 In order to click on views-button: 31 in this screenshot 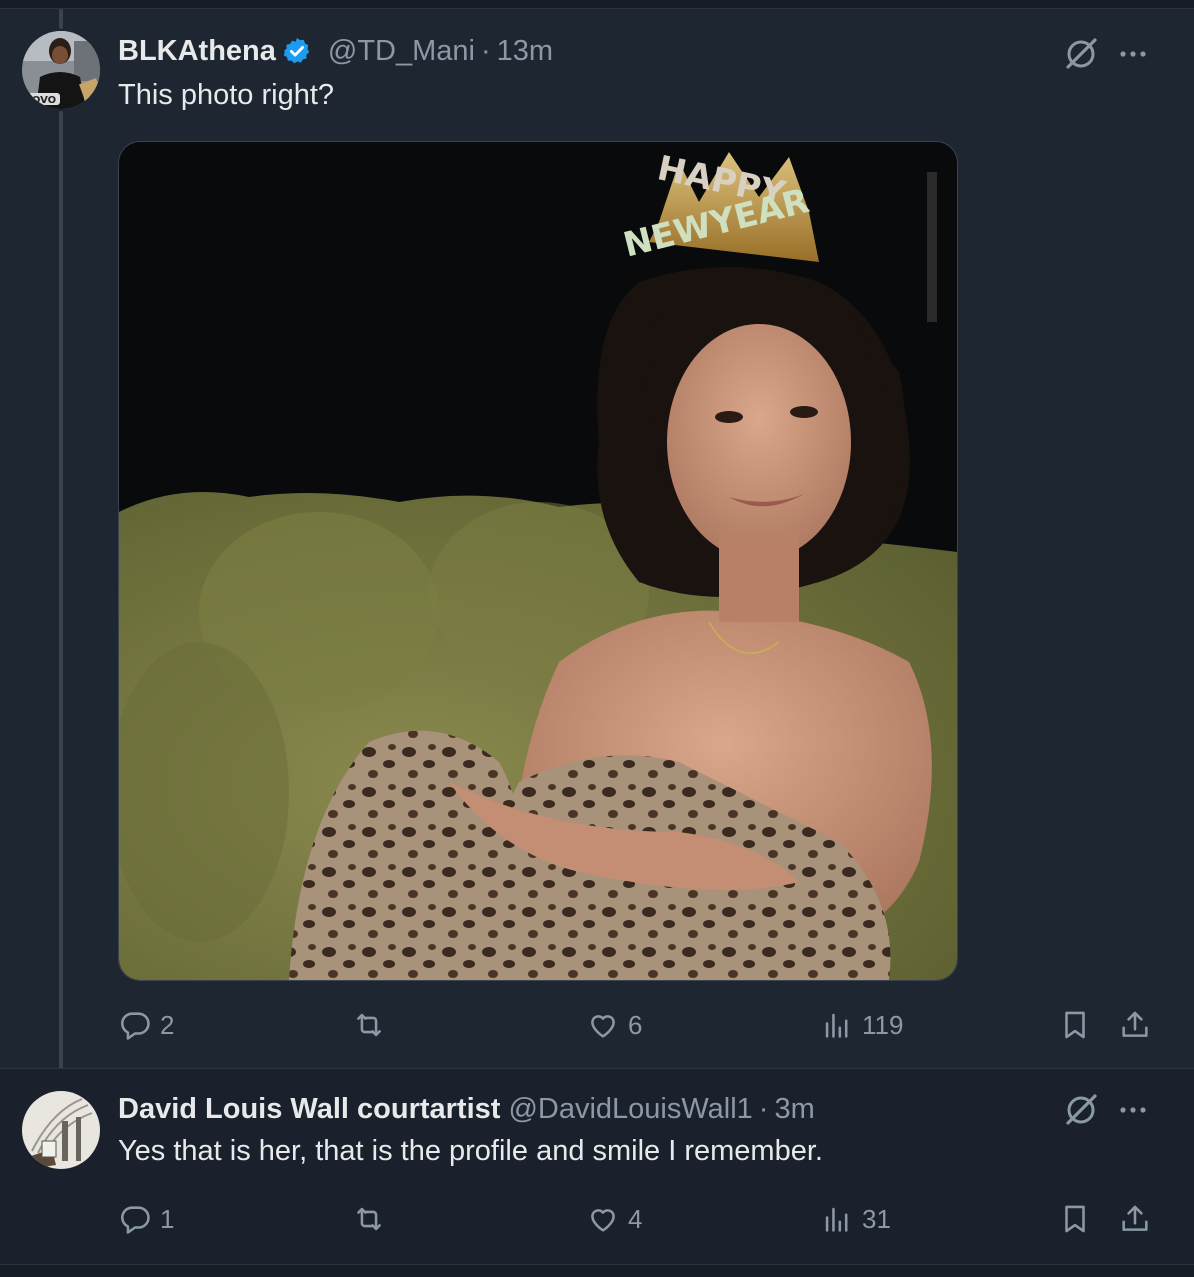, I will do `click(855, 1219)`.